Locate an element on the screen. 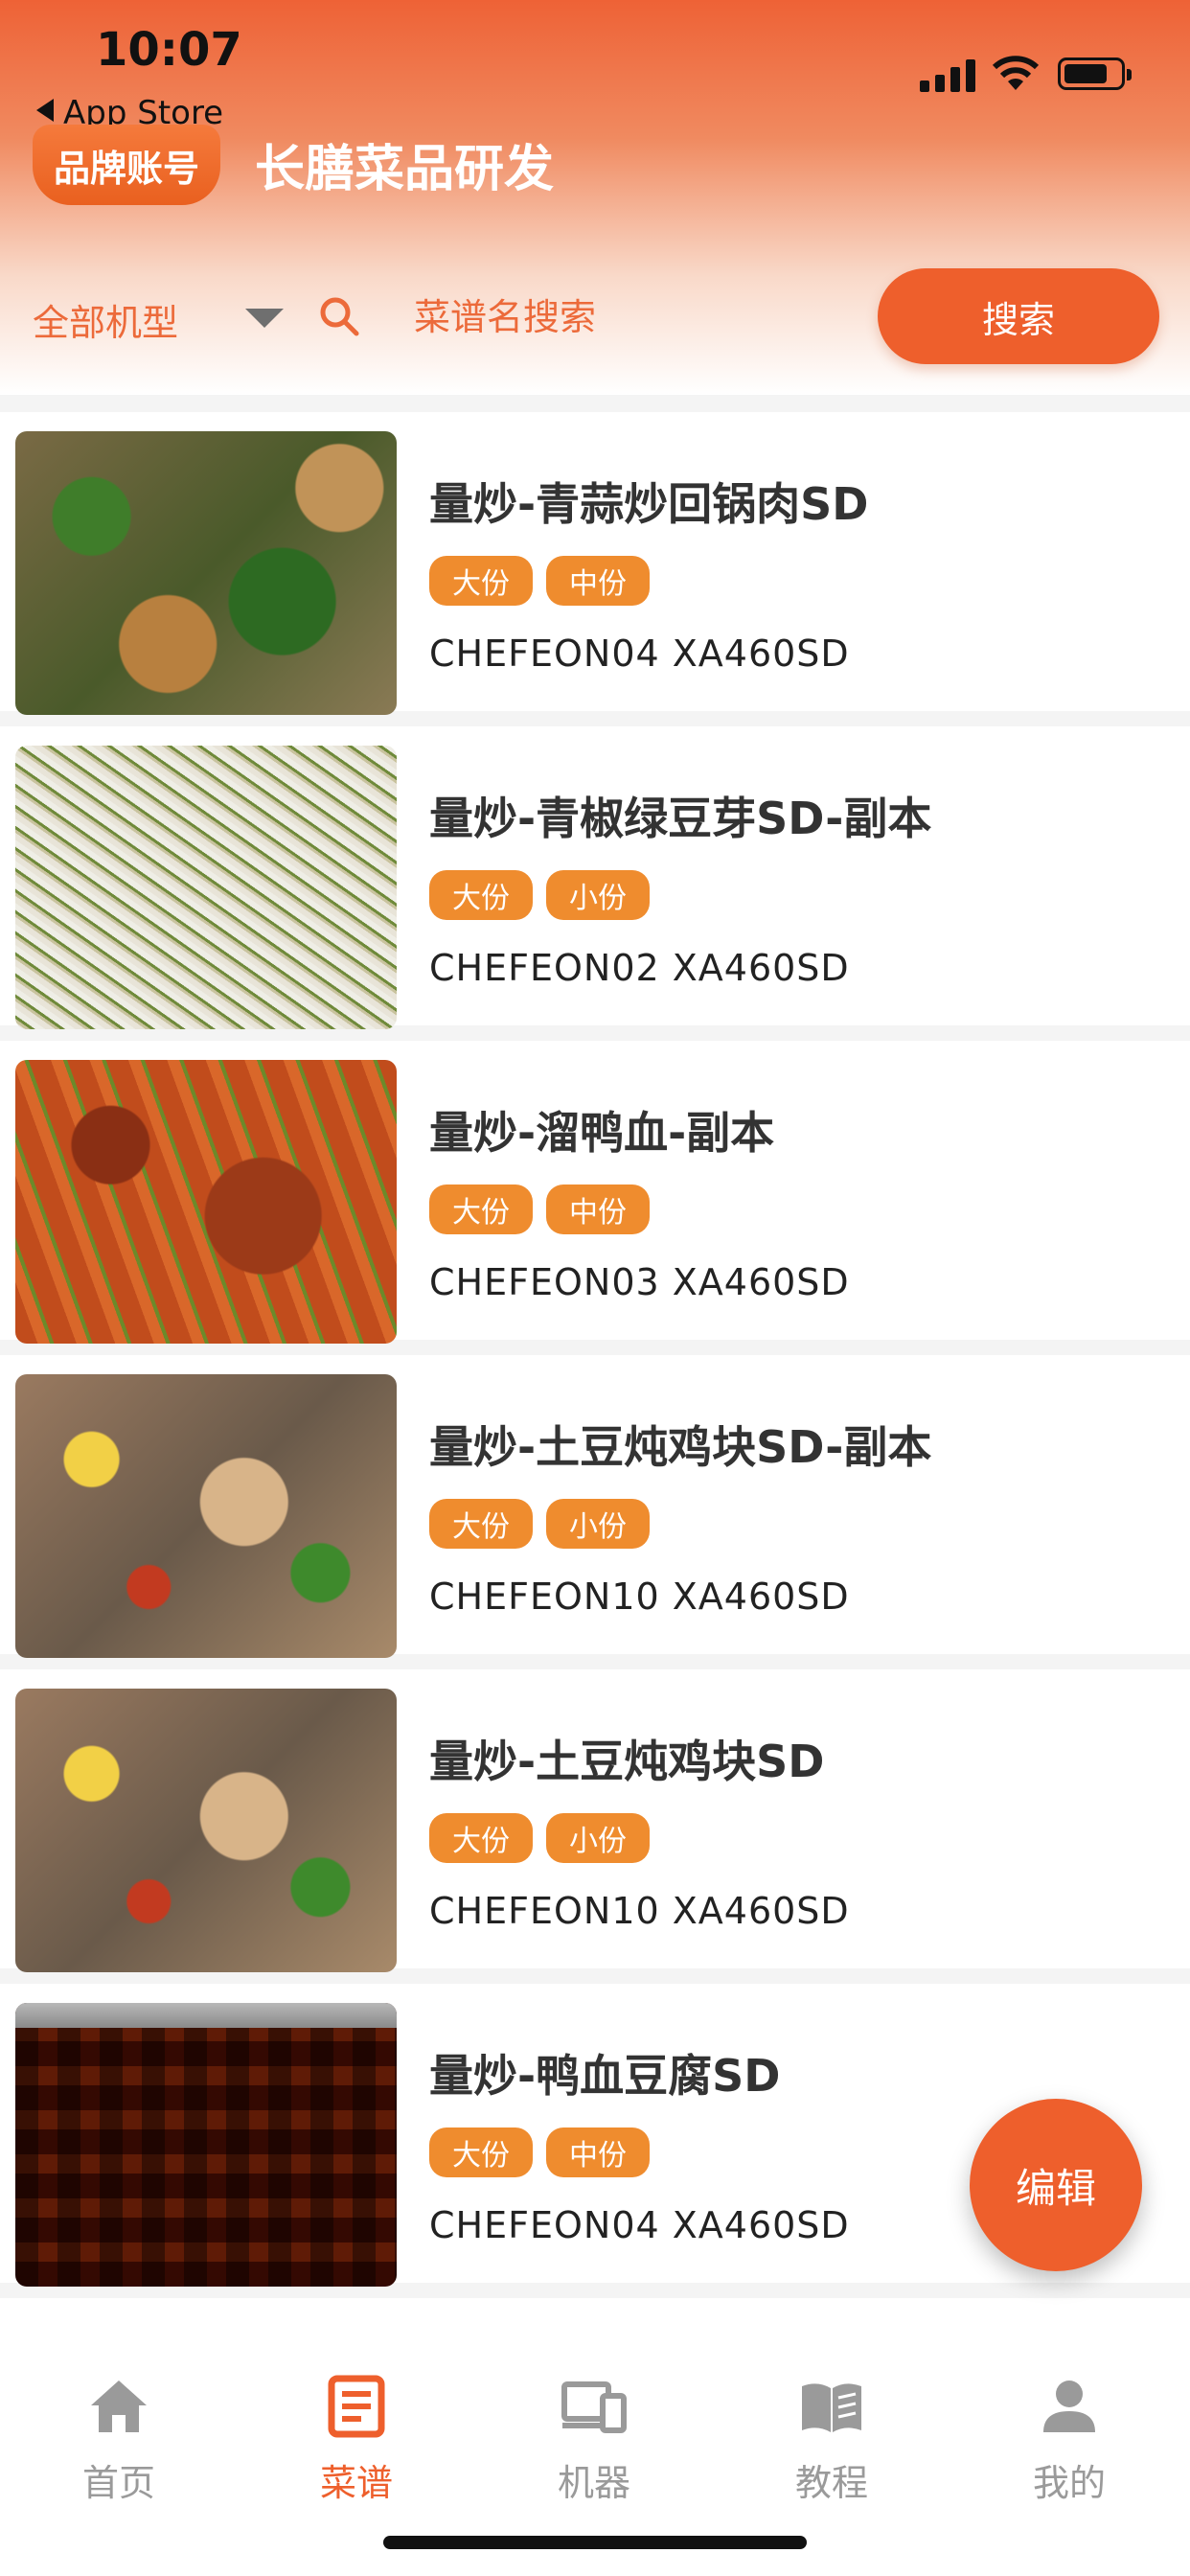 This screenshot has width=1190, height=2576. tab-profile: 我的 is located at coordinates (1069, 2439).